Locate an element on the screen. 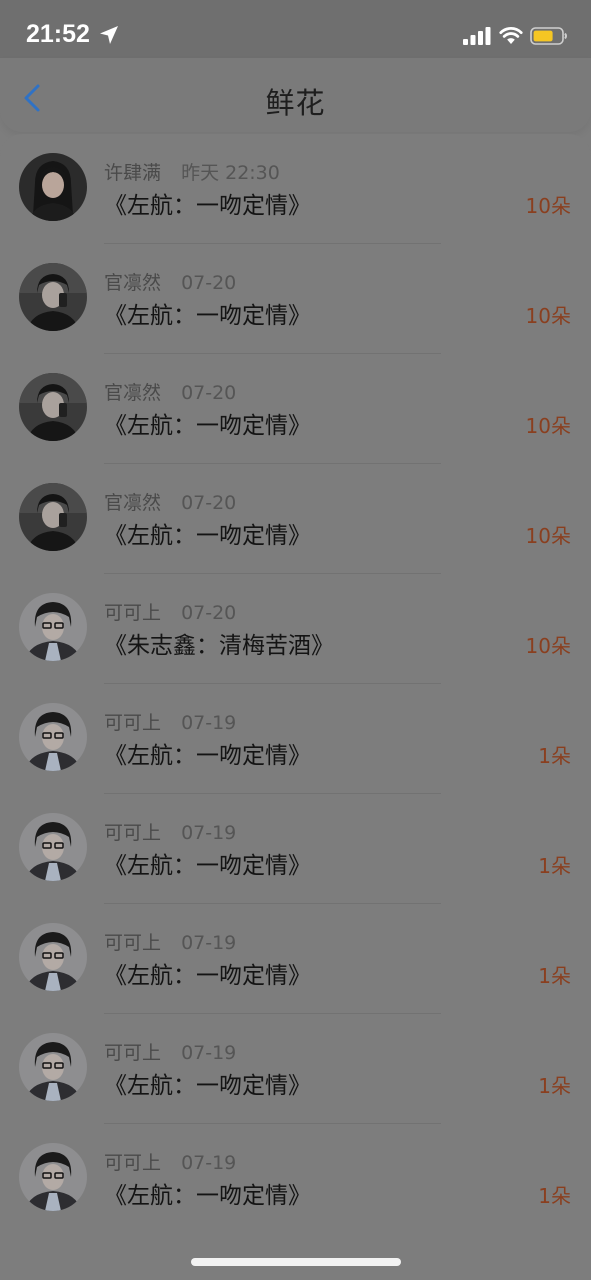 The height and width of the screenshot is (1280, 591). wifi-icon is located at coordinates (511, 35).